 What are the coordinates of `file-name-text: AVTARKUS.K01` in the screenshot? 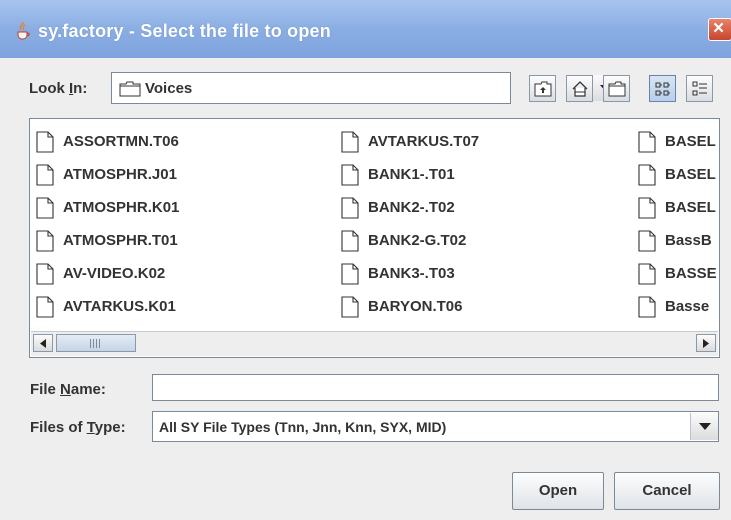 It's located at (119, 306).